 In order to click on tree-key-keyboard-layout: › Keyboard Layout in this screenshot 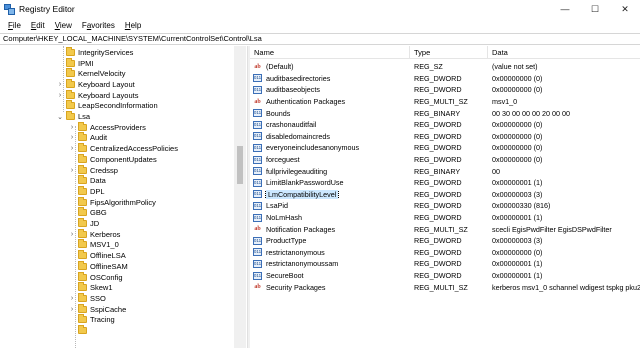, I will do `click(95, 84)`.